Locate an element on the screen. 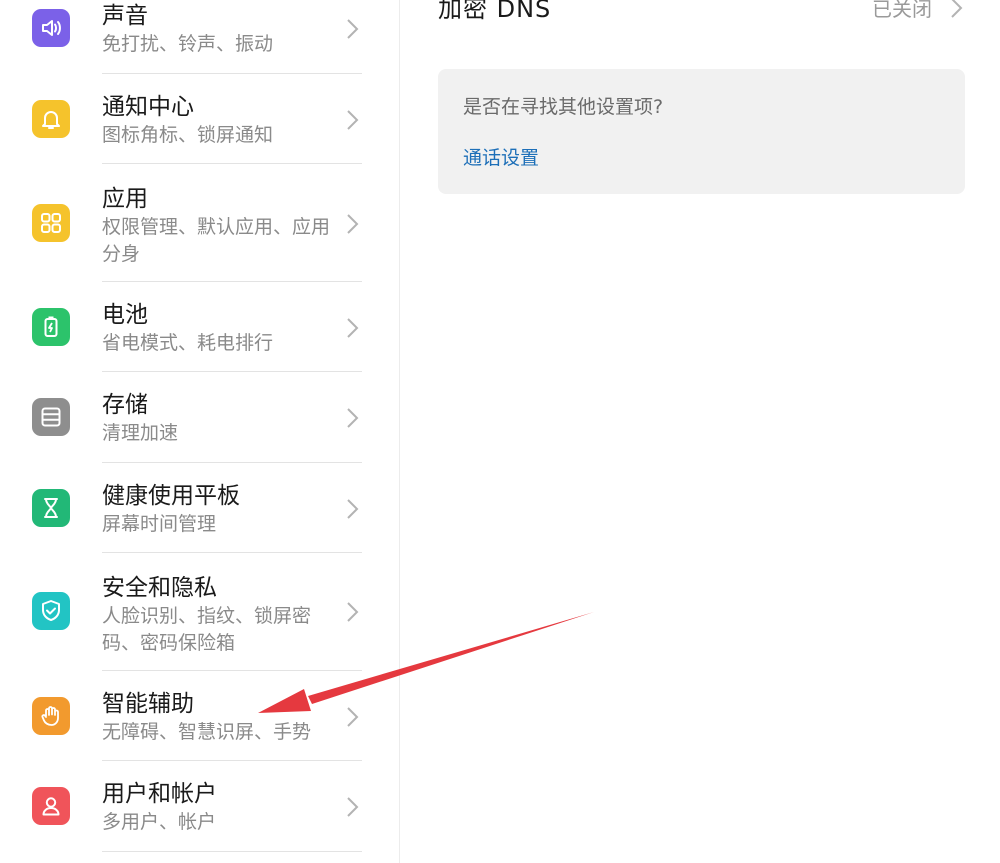 Image resolution: width=1000 pixels, height=863 pixels. settings-item-subtitle: 多用户、帐户 is located at coordinates (159, 822).